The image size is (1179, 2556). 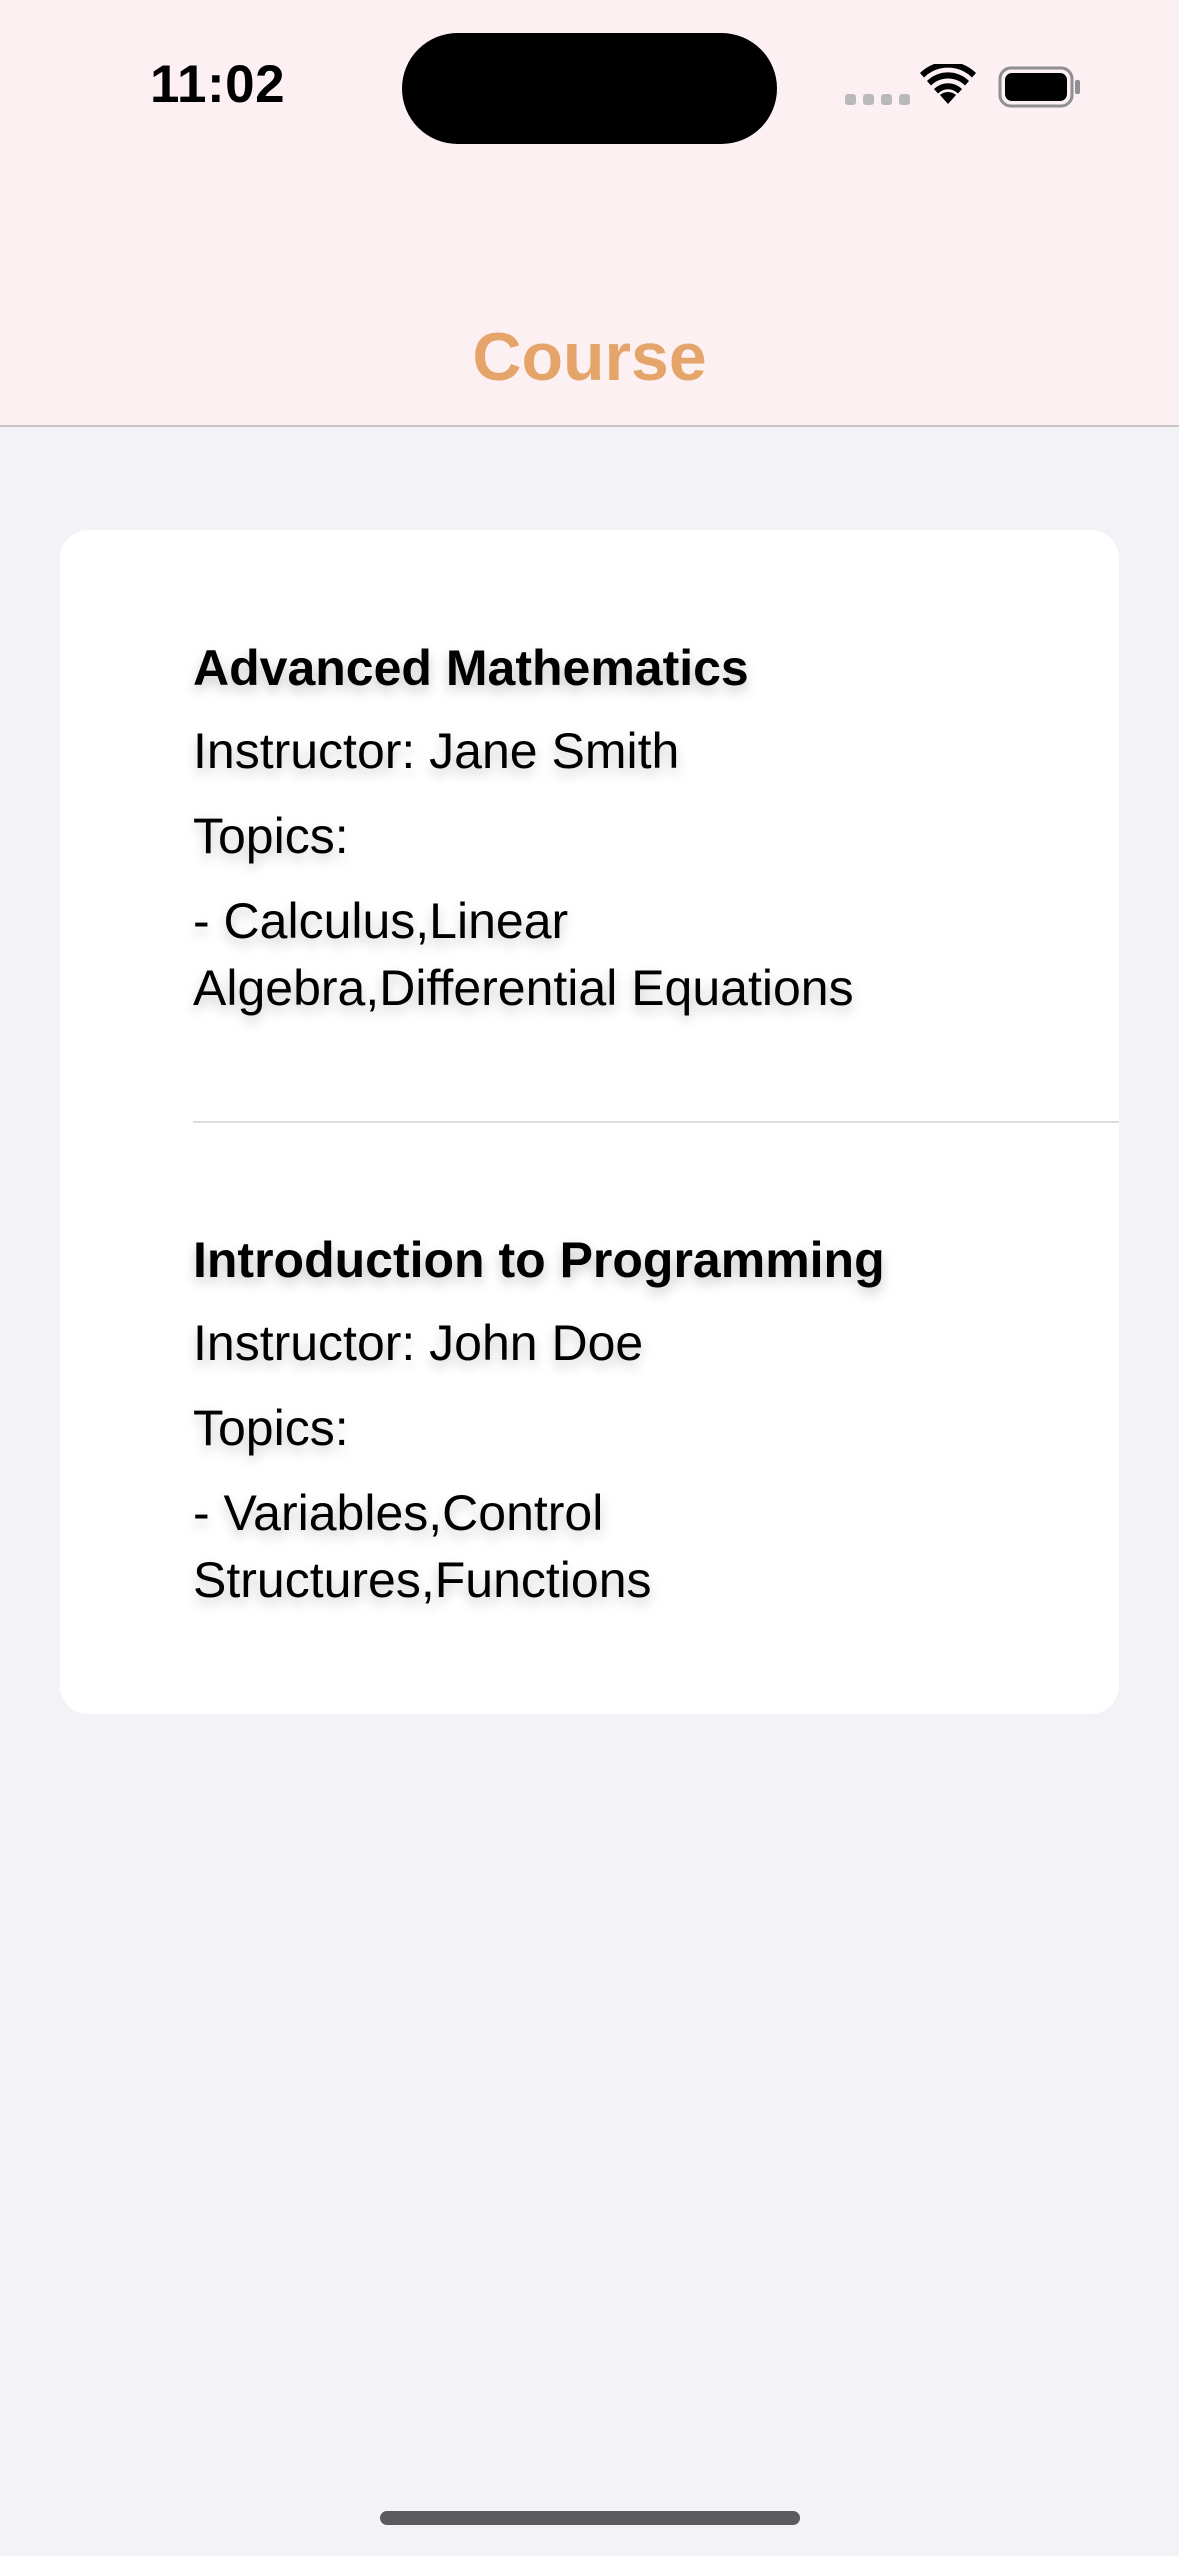 What do you see at coordinates (948, 84) in the screenshot?
I see `wifi-icon` at bounding box center [948, 84].